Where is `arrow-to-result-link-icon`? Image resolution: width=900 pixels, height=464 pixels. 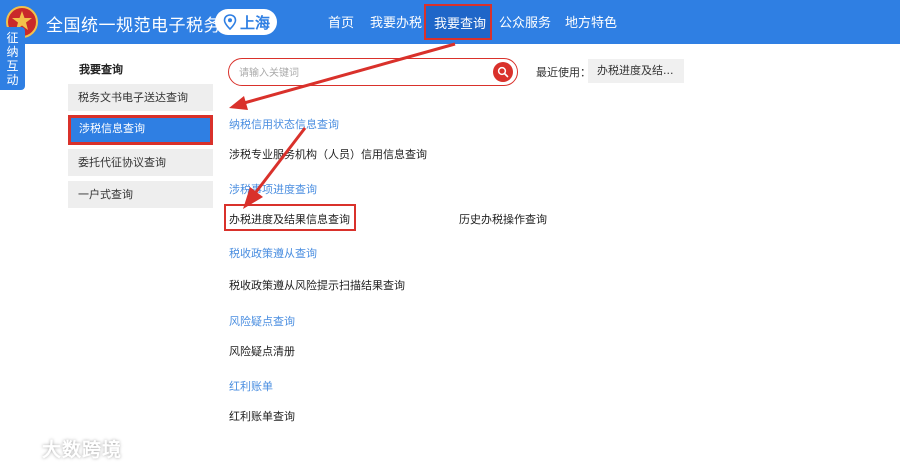 arrow-to-result-link-icon is located at coordinates (275, 168).